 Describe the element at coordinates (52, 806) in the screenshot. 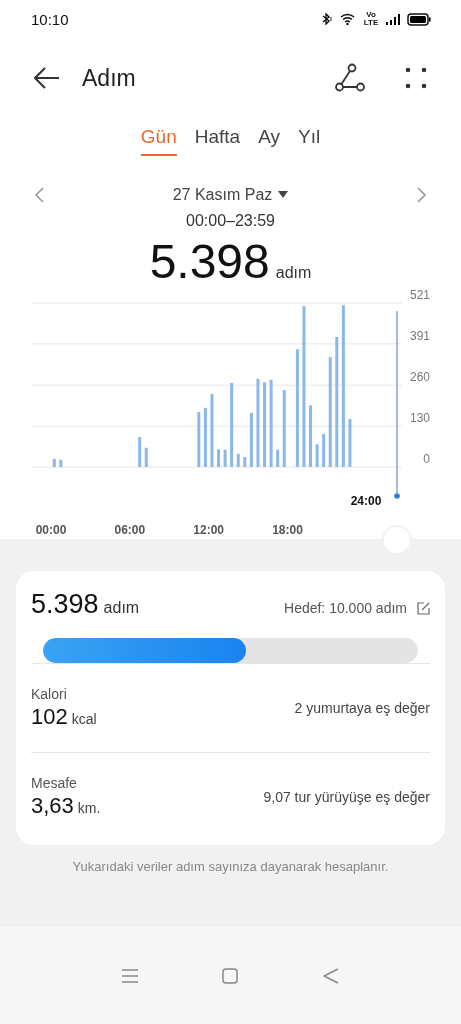

I see `metric-value: 3,63` at that location.